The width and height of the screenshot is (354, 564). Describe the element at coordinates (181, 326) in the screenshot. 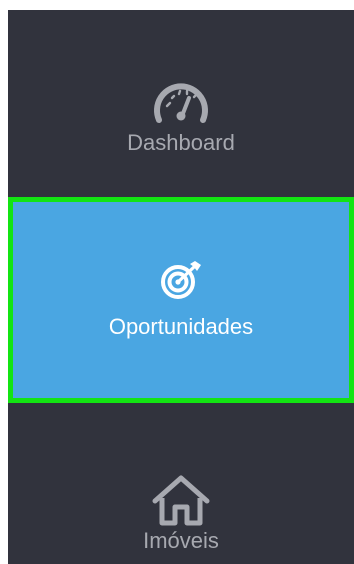

I see `sidebar-item-label: Oportunidades` at that location.